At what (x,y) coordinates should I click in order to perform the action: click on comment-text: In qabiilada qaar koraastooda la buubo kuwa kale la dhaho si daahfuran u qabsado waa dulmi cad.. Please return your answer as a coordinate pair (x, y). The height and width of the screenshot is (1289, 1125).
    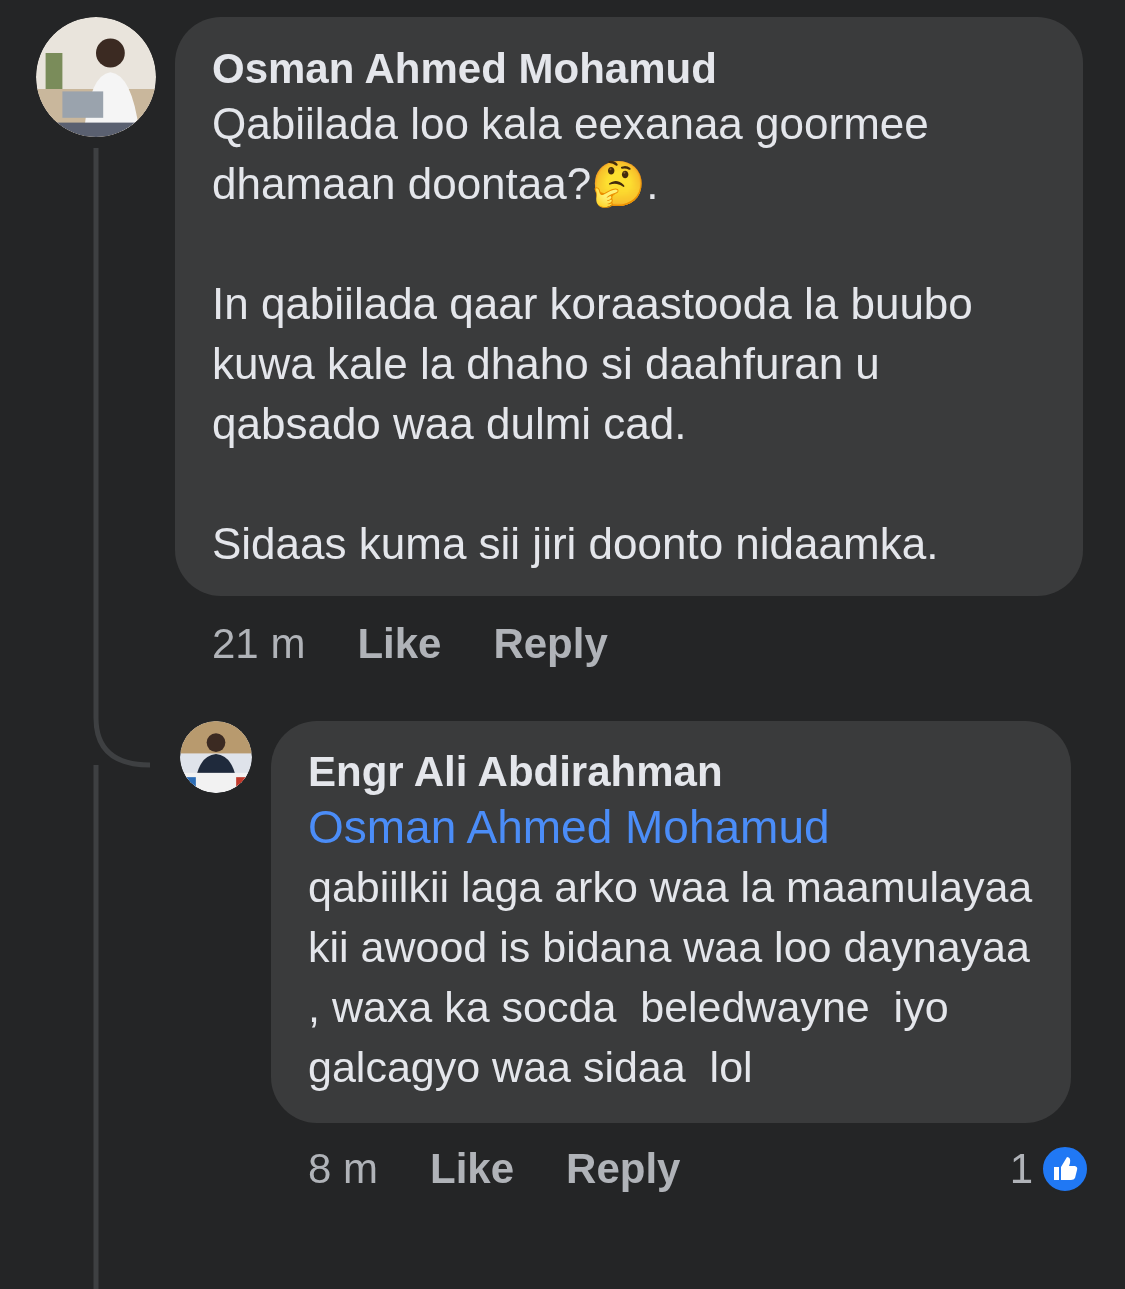
    Looking at the image, I should click on (593, 364).